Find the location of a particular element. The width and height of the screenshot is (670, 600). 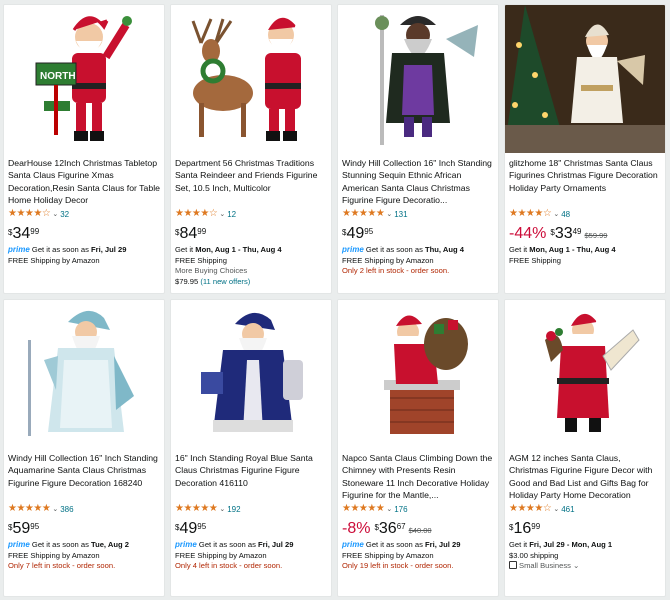

review-count: 131 is located at coordinates (400, 214).